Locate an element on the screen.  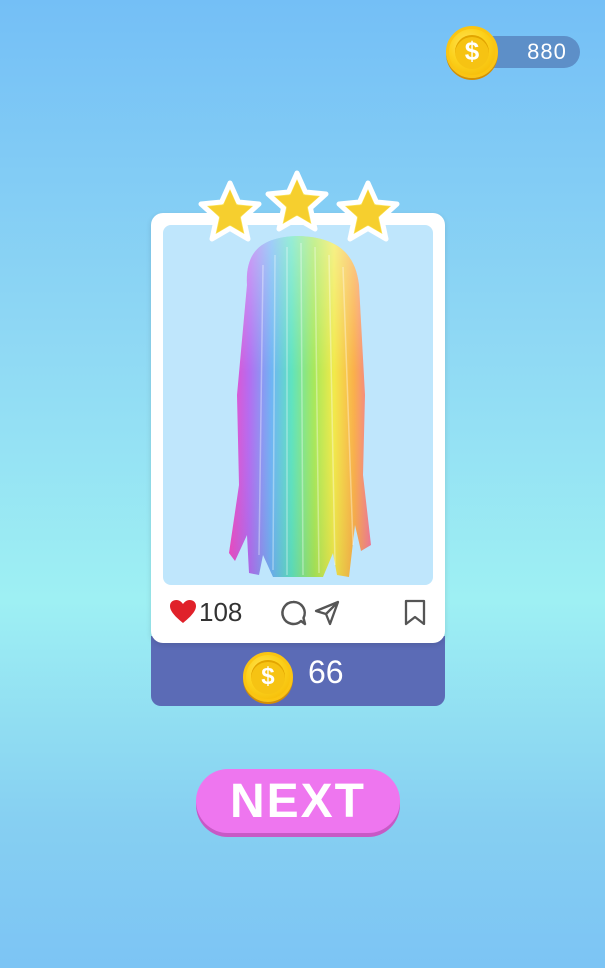
bookmark-icon is located at coordinates (415, 613).